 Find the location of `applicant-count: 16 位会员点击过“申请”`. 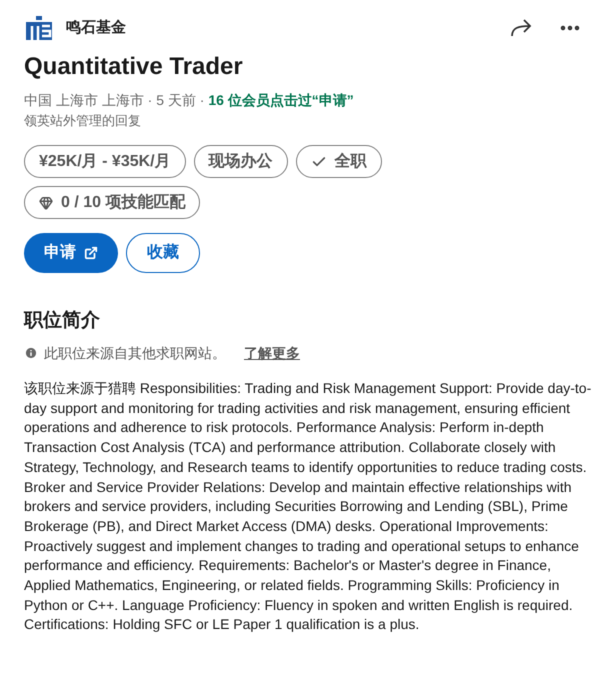

applicant-count: 16 位会员点击过“申请” is located at coordinates (281, 100).